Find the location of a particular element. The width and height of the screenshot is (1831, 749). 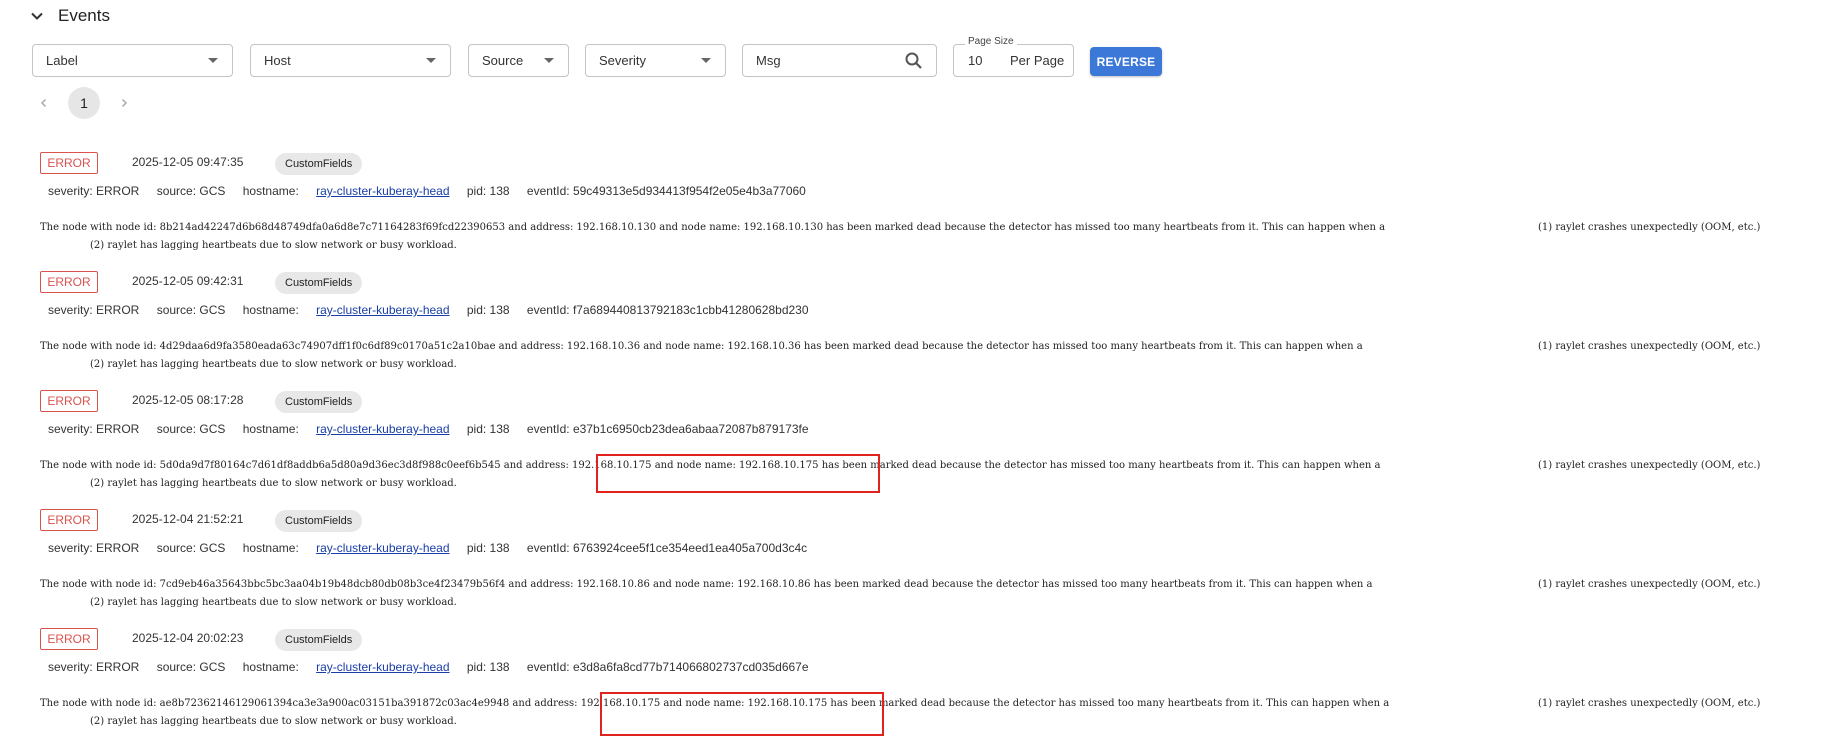

search-icon is located at coordinates (914, 61).